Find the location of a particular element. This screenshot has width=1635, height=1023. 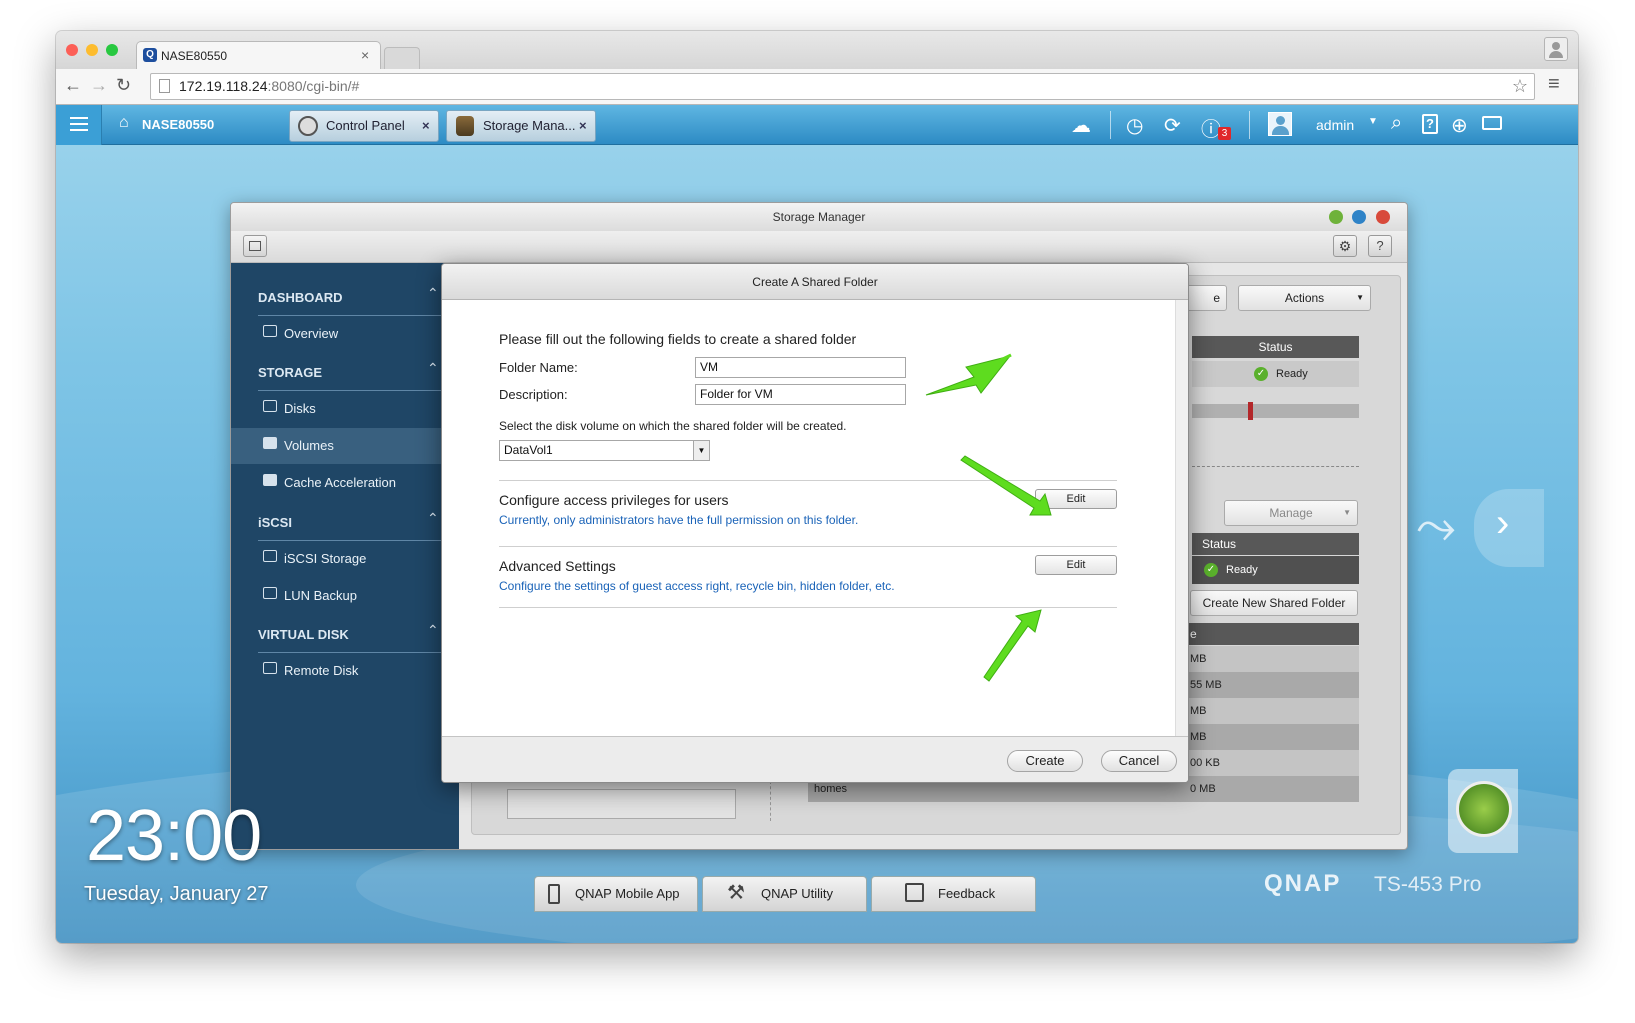

desktop-date: Tuesday, January 27 is located at coordinates (176, 894).